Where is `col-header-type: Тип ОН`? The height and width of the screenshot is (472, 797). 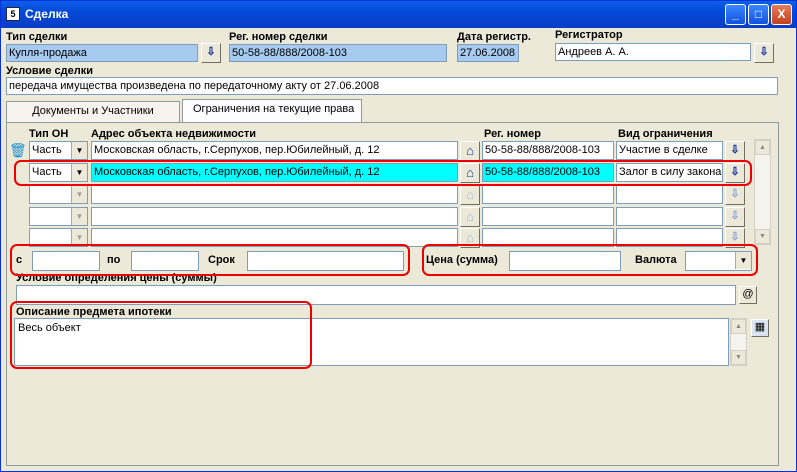 col-header-type: Тип ОН is located at coordinates (49, 134).